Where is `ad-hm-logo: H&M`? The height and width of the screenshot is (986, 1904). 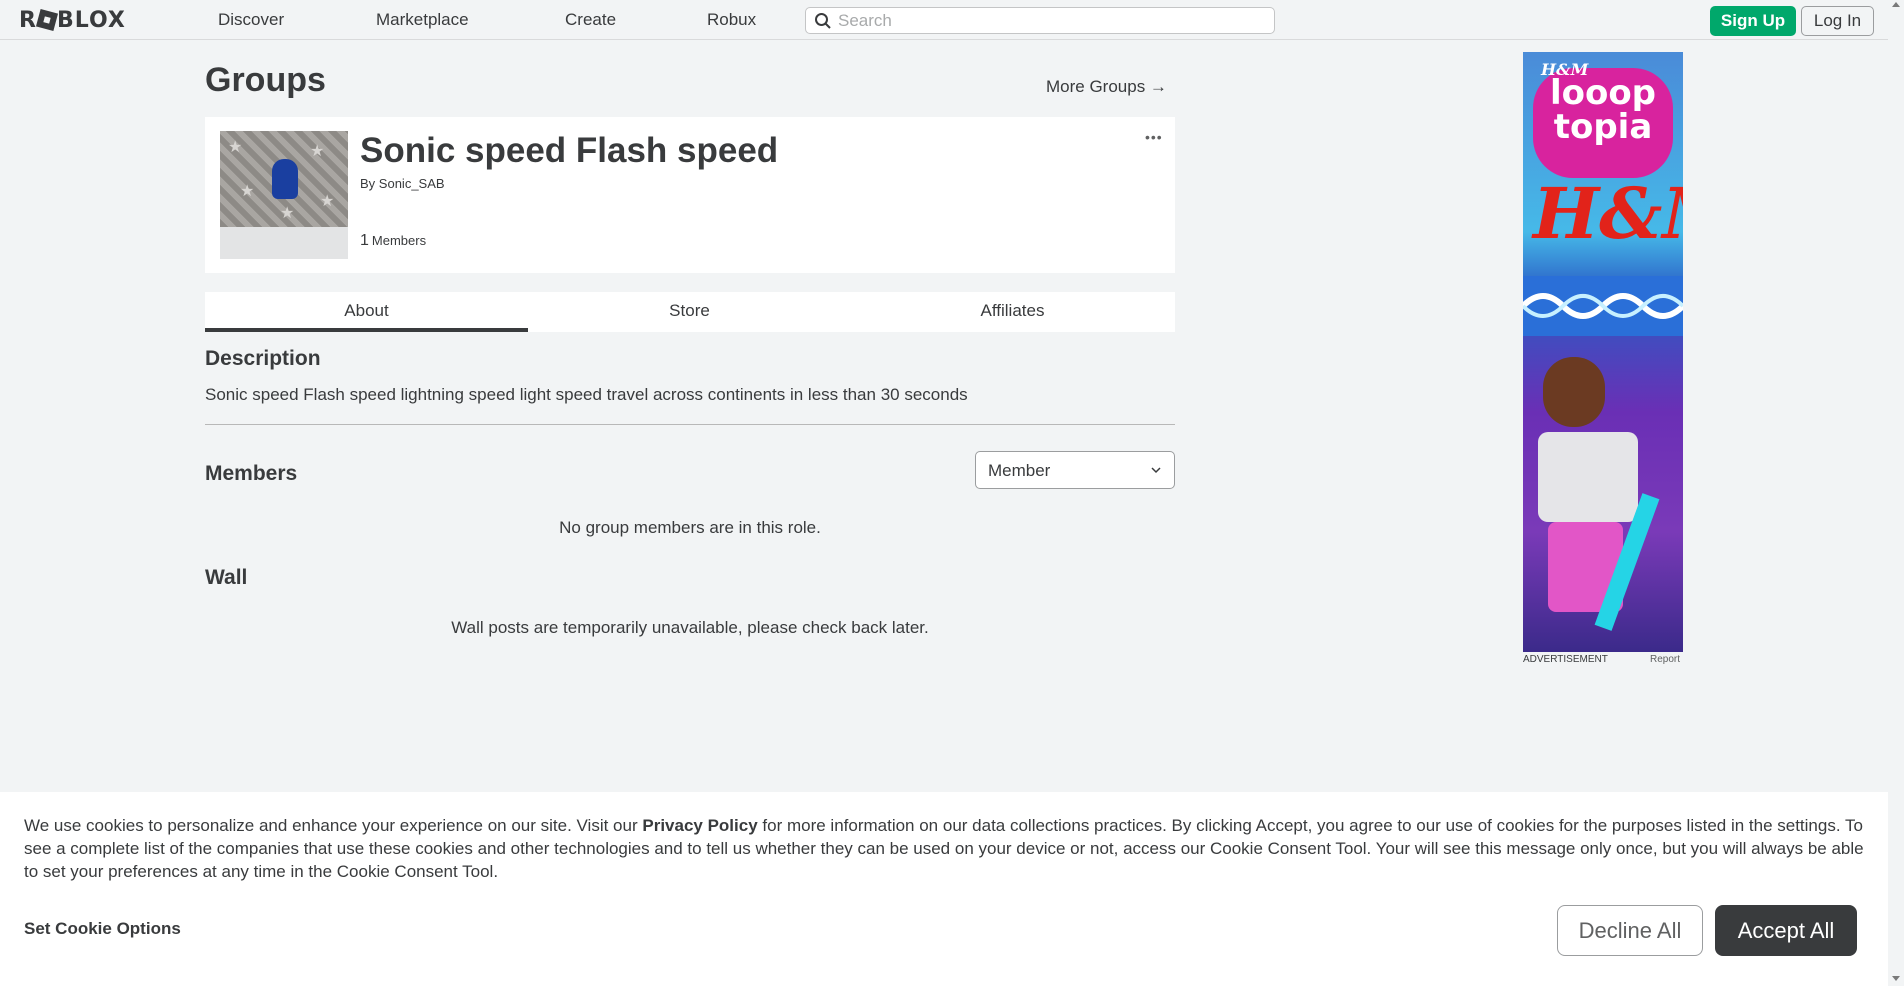
ad-hm-logo: H&M is located at coordinates (1608, 213).